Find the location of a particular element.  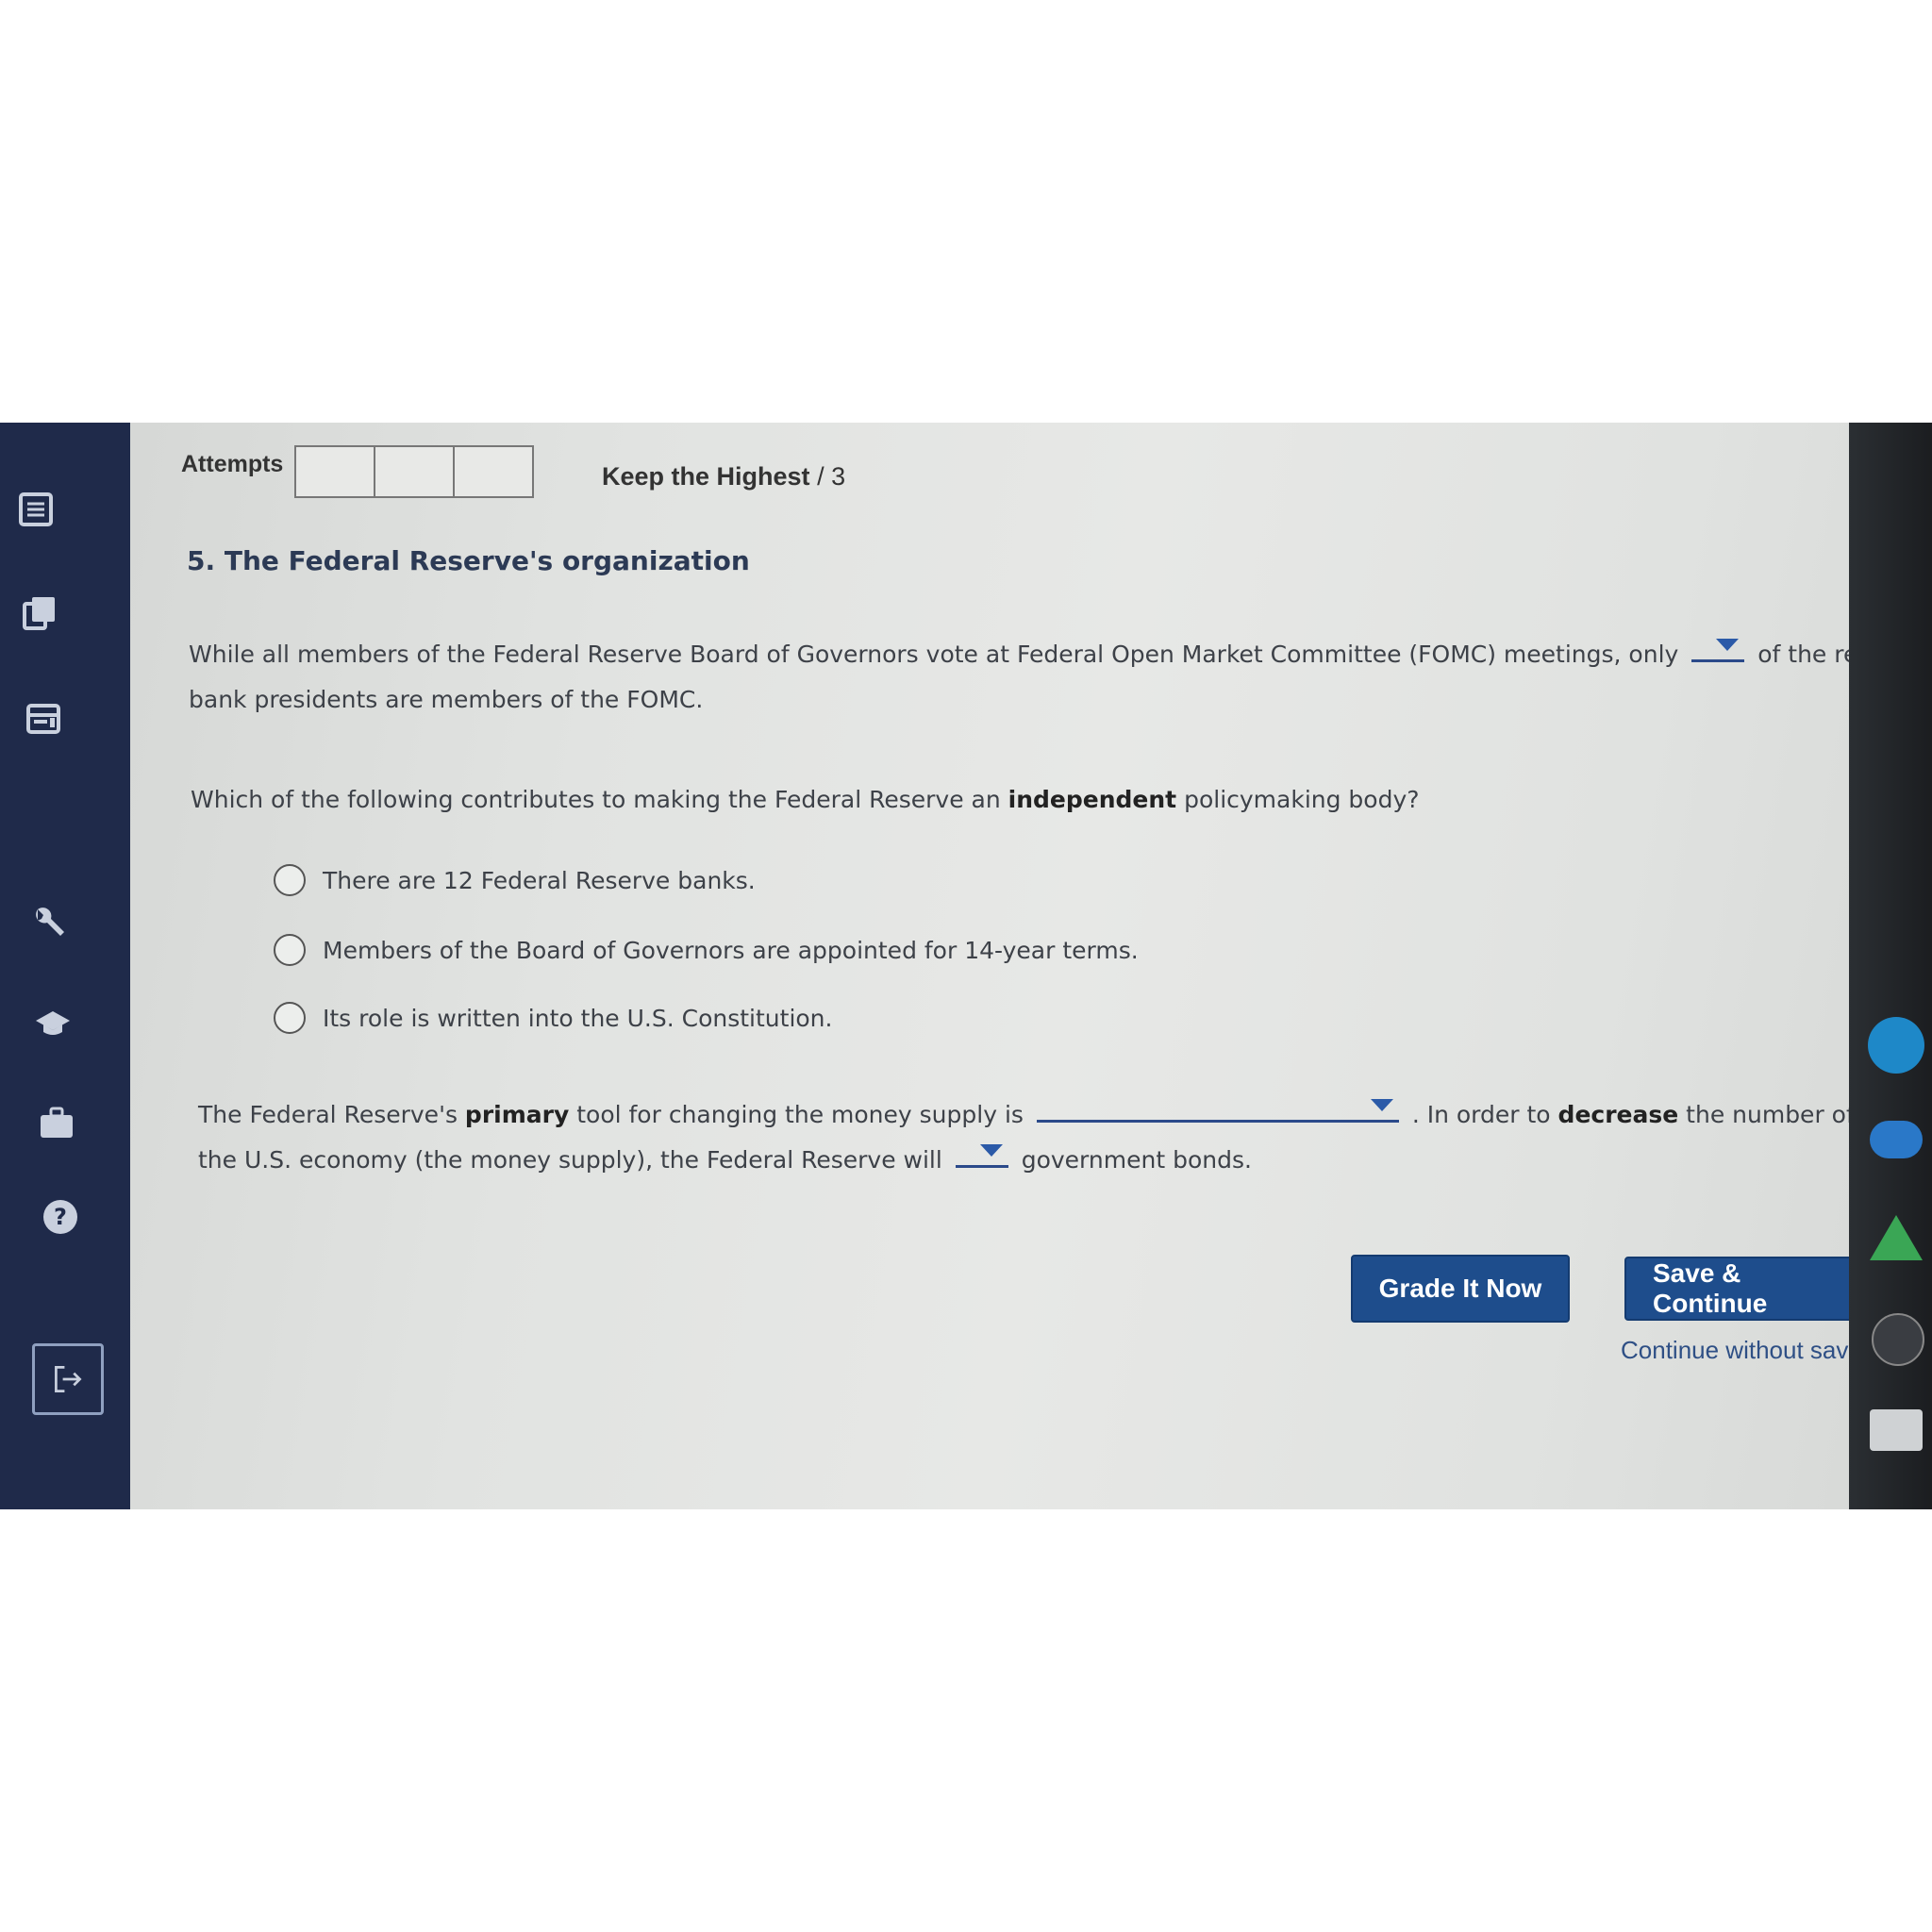

p3-bold-decrease: decrease is located at coordinates (1618, 1114).